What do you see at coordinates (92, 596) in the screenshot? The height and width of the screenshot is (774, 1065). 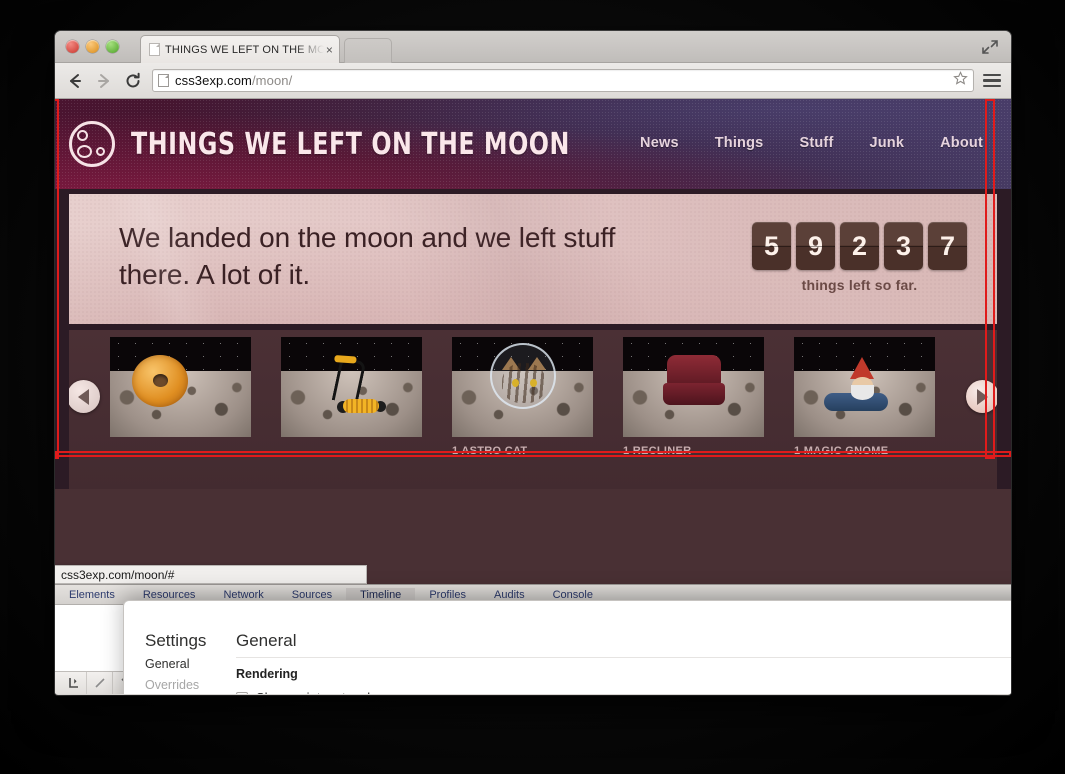 I see `devtools-tab-elements: Elements` at bounding box center [92, 596].